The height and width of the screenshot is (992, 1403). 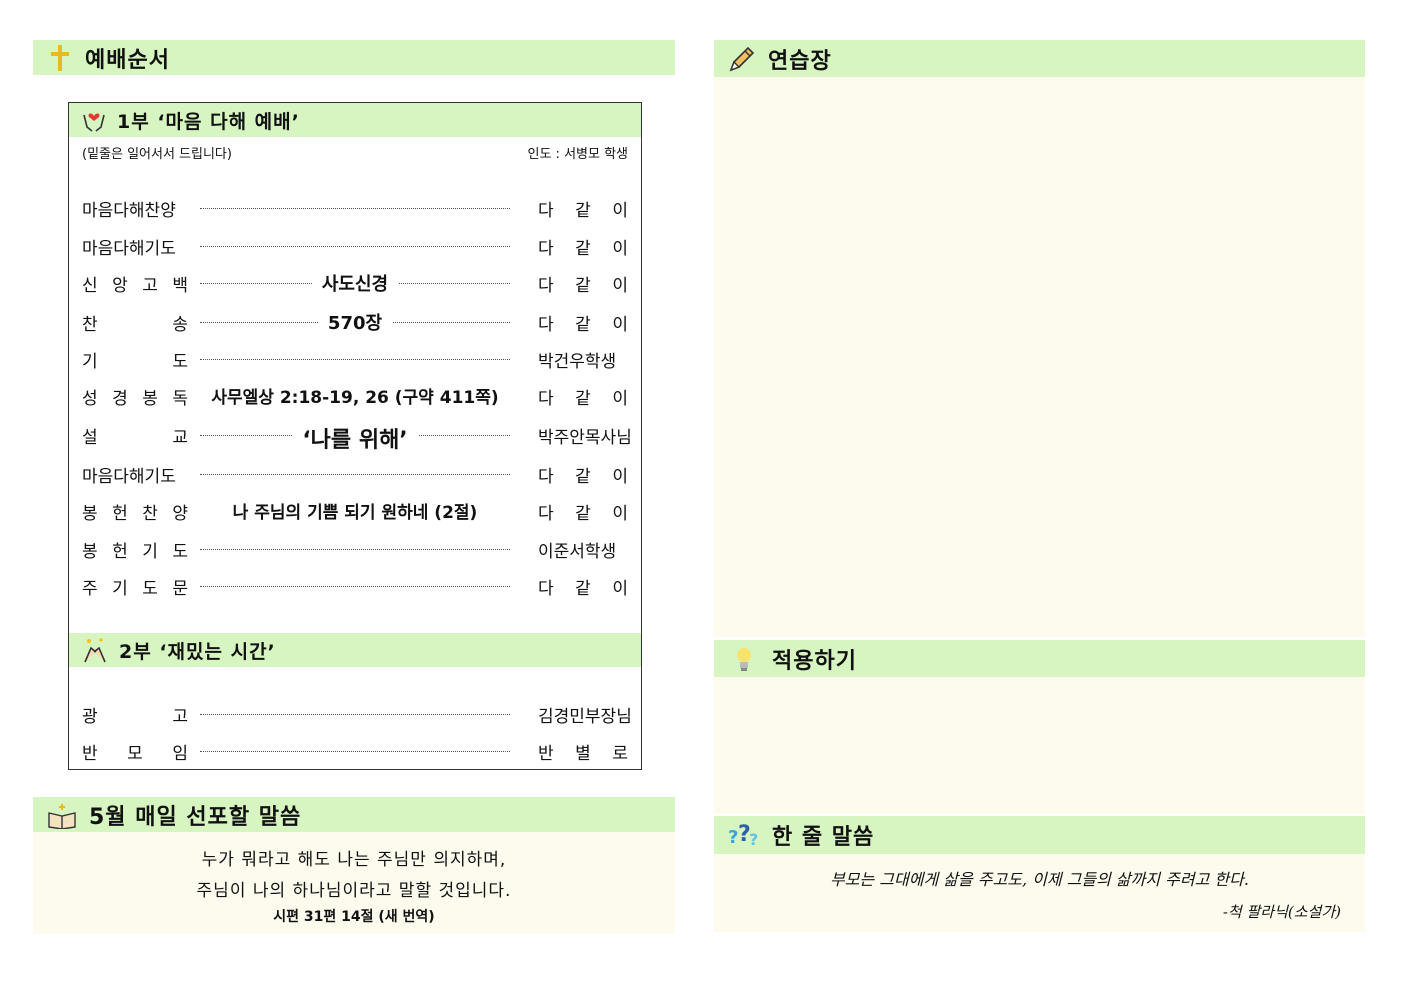 I want to click on high-five-icon, so click(x=95, y=650).